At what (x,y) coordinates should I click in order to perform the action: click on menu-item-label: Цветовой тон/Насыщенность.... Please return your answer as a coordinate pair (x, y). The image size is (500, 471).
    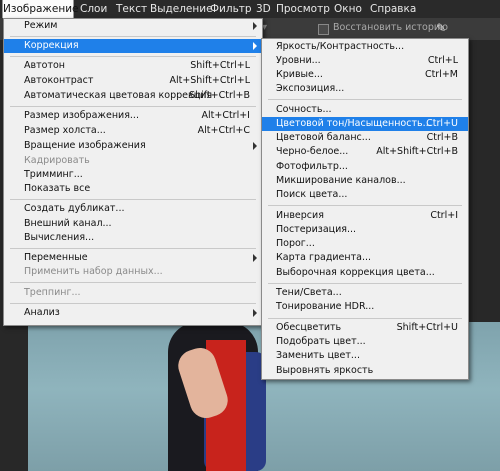
    Looking at the image, I should click on (354, 123).